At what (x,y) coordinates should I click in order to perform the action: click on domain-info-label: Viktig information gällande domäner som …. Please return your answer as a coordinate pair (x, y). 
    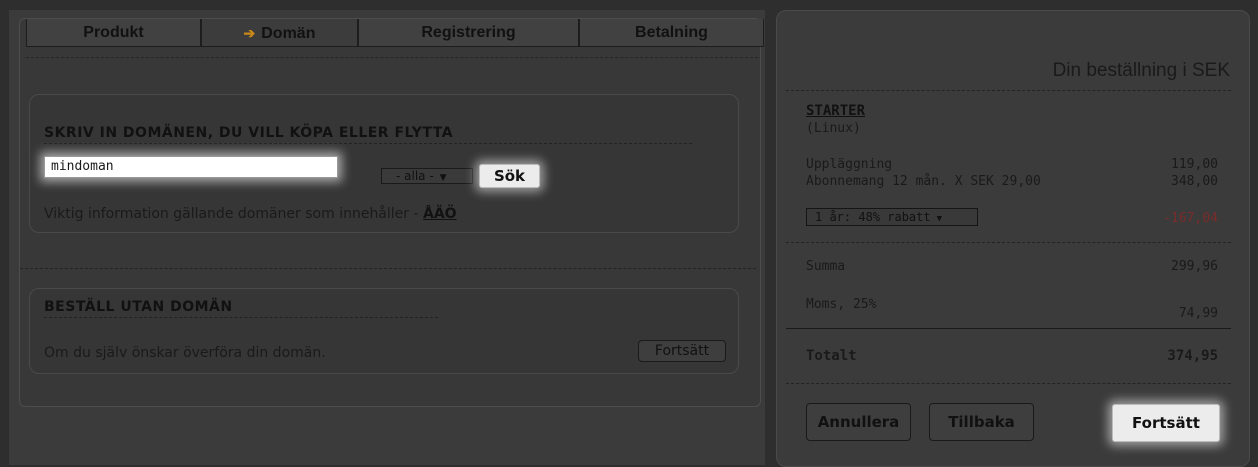
    Looking at the image, I should click on (233, 214).